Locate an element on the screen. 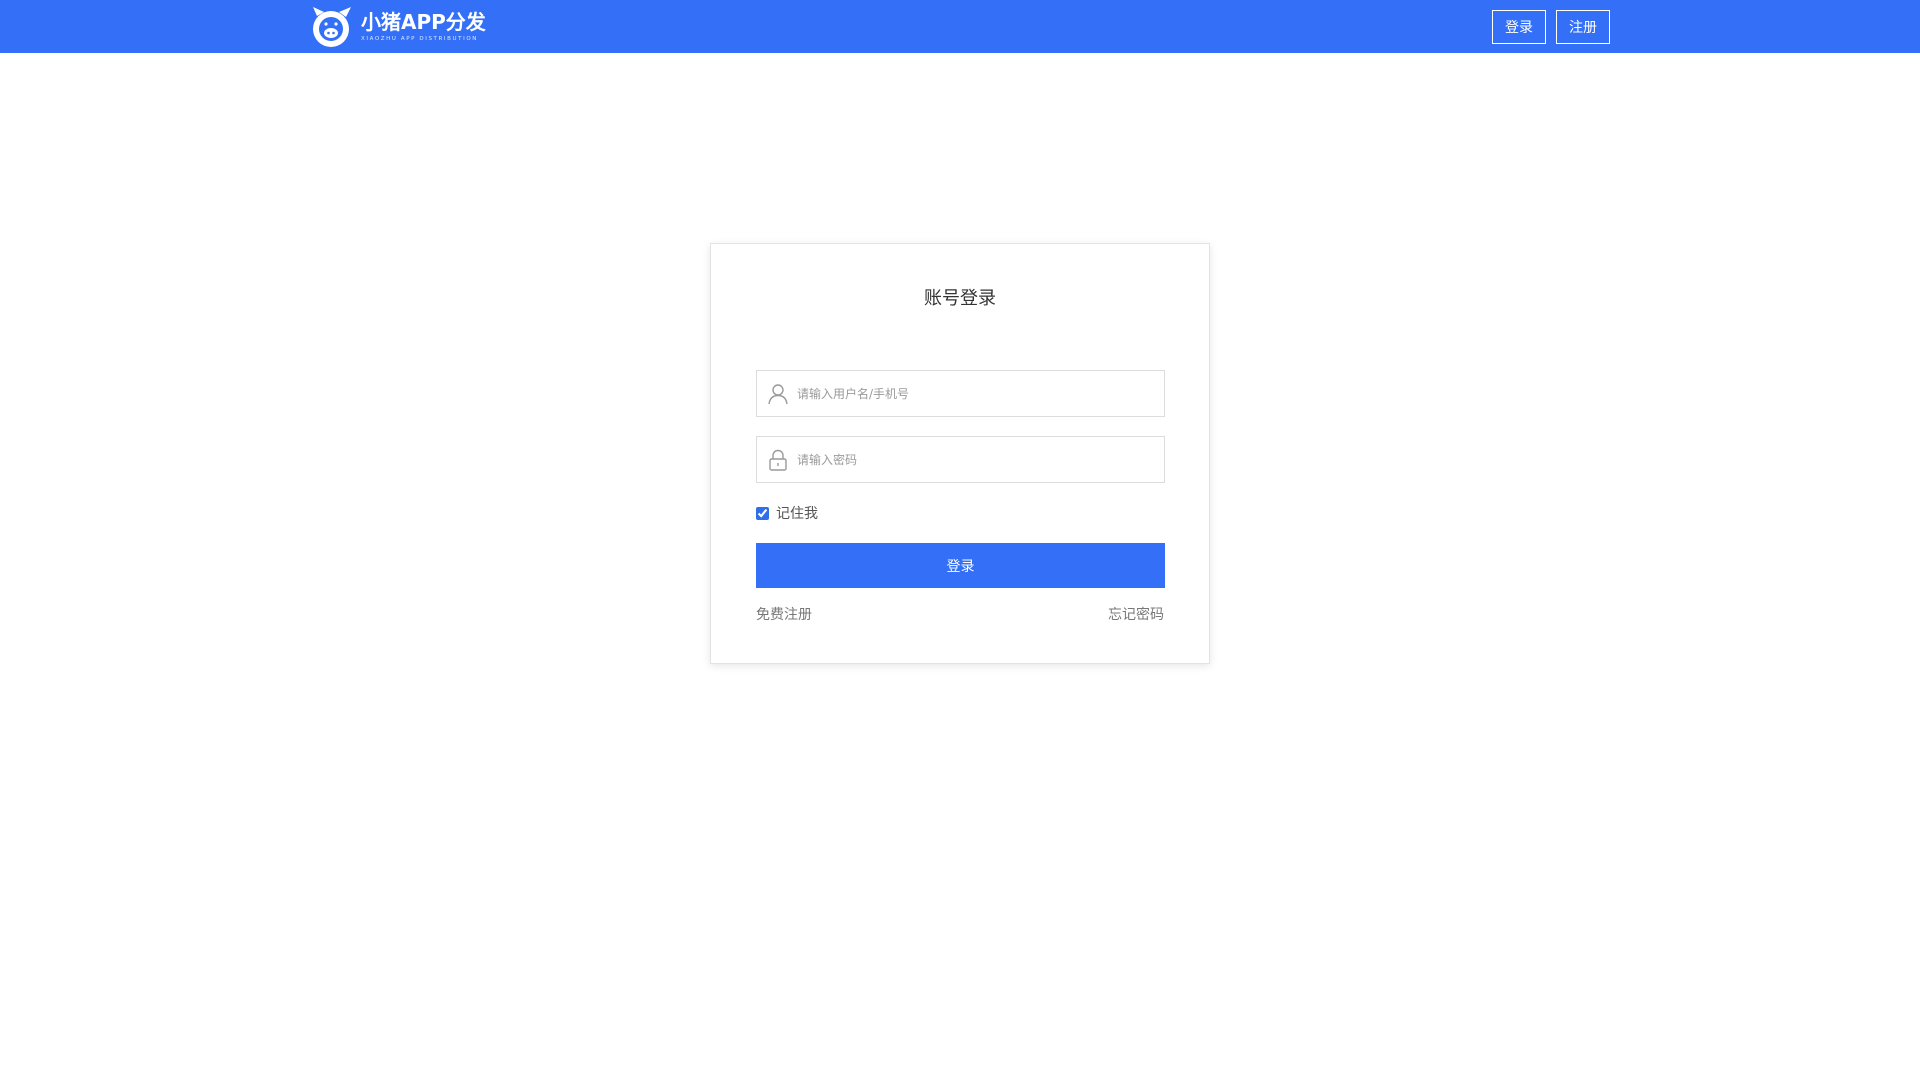 The image size is (1920, 1080). login-card: 账号登录 记住我 登录 免费注册 忘记密码 is located at coordinates (960, 453).